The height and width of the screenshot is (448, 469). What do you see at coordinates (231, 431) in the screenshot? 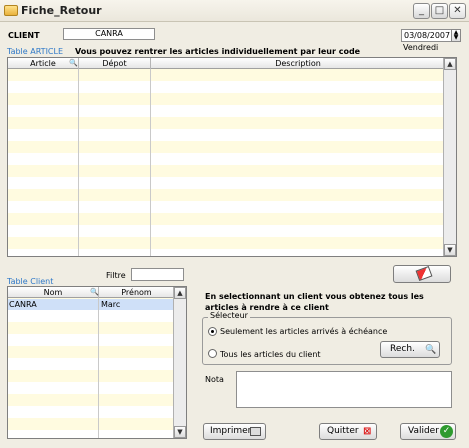
I see `print-button-label: Imprimer` at bounding box center [231, 431].